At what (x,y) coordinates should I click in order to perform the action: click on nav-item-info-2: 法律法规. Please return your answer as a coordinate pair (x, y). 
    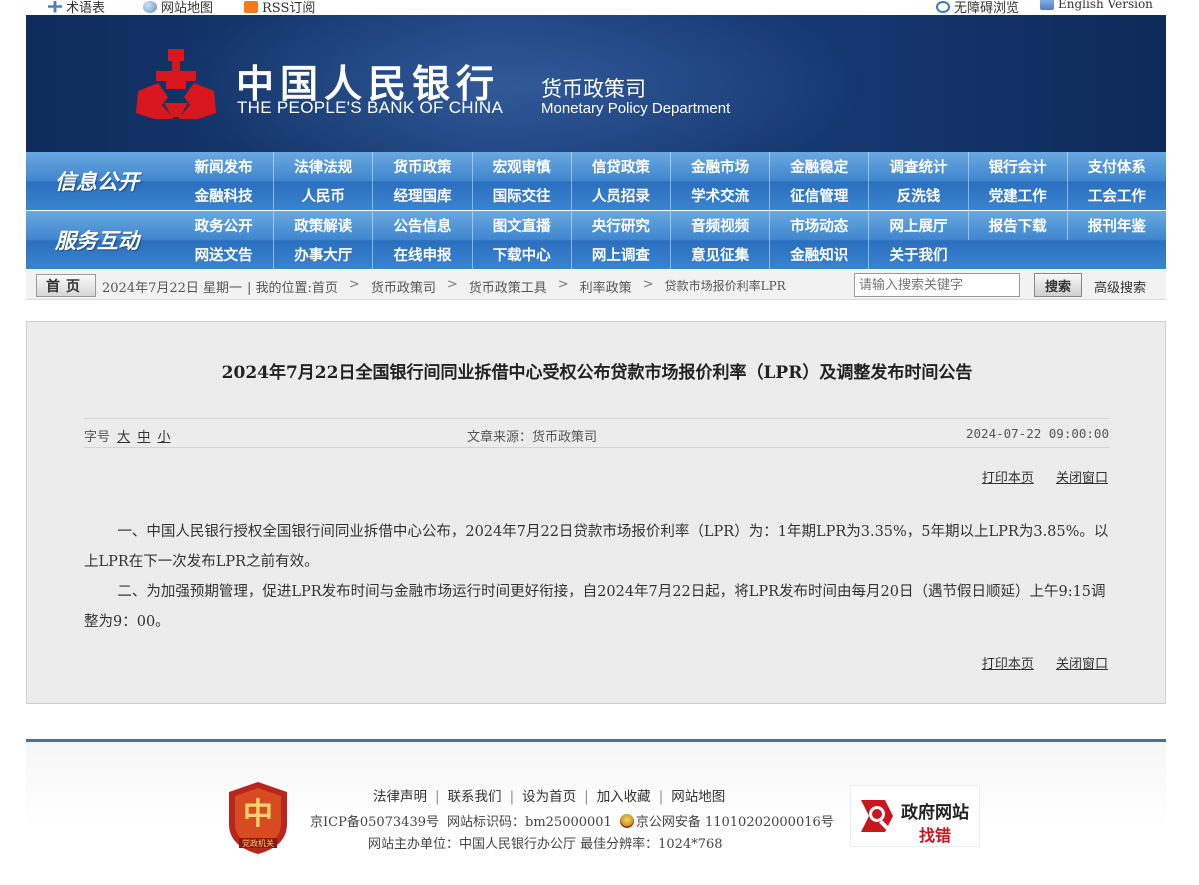
    Looking at the image, I should click on (322, 166).